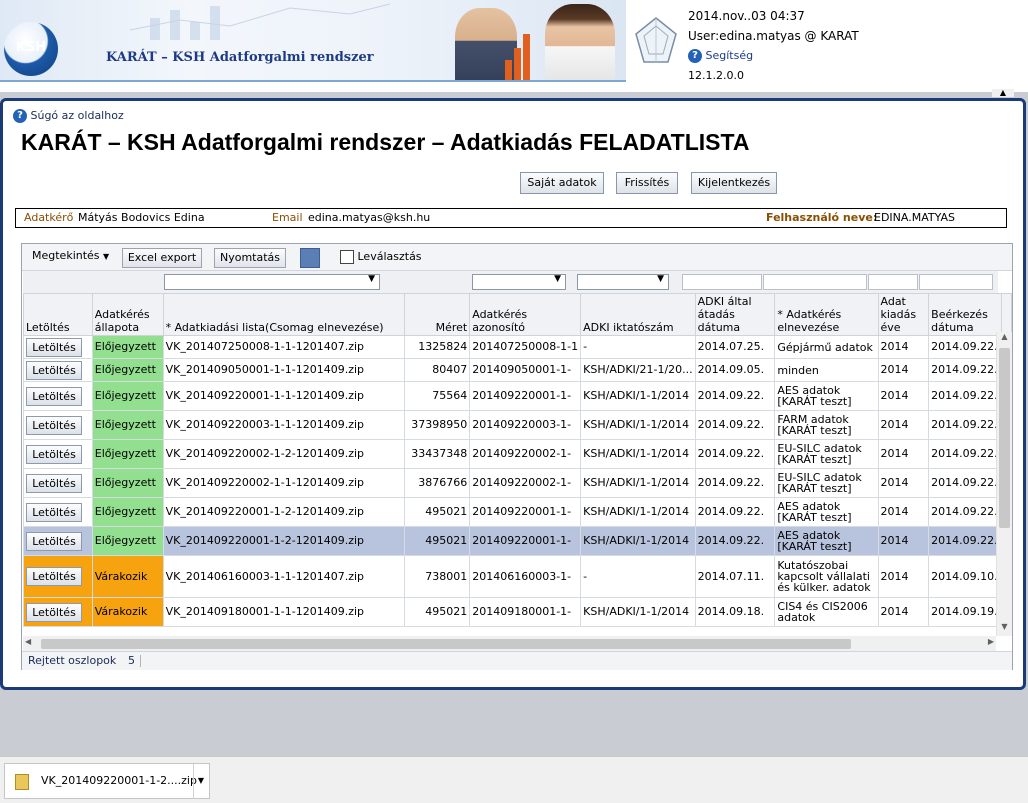 Image resolution: width=1028 pixels, height=803 pixels. What do you see at coordinates (815, 282) in the screenshot?
I see `request-name-filter-input` at bounding box center [815, 282].